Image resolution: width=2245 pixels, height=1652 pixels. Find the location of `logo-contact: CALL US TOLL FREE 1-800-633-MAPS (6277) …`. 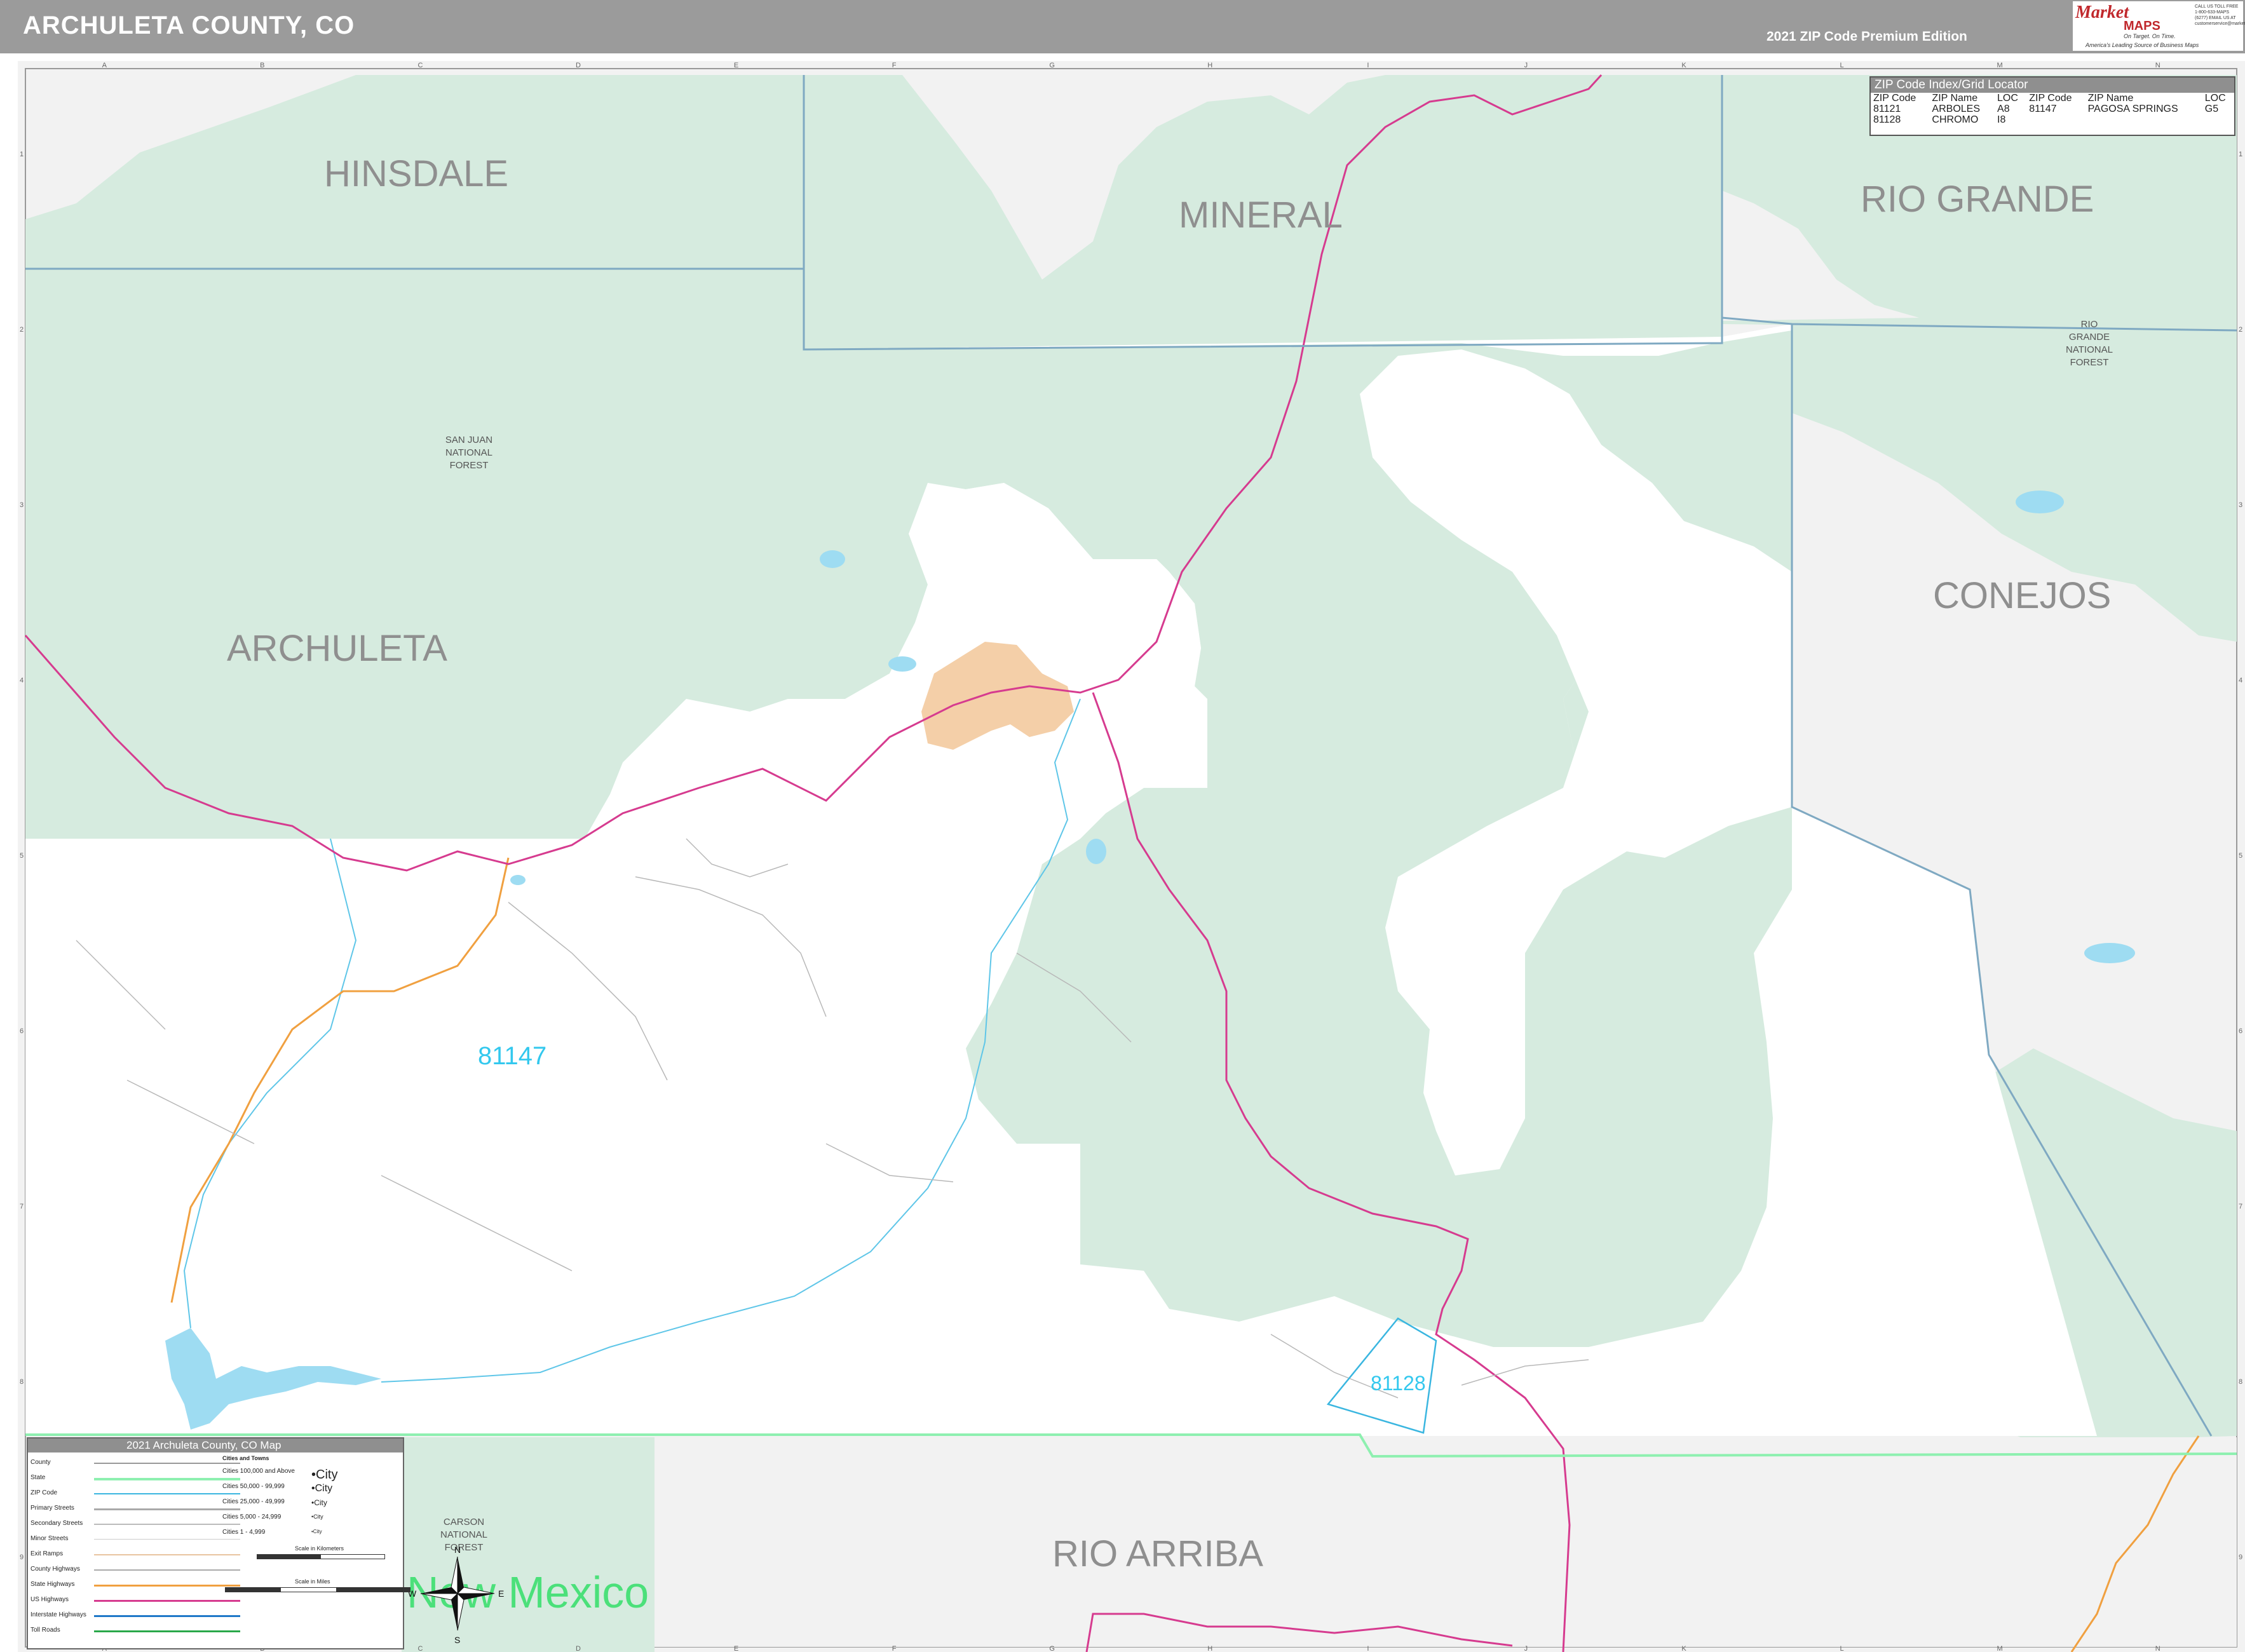

logo-contact: CALL US TOLL FREE 1-800-633-MAPS (6277) … is located at coordinates (2220, 15).